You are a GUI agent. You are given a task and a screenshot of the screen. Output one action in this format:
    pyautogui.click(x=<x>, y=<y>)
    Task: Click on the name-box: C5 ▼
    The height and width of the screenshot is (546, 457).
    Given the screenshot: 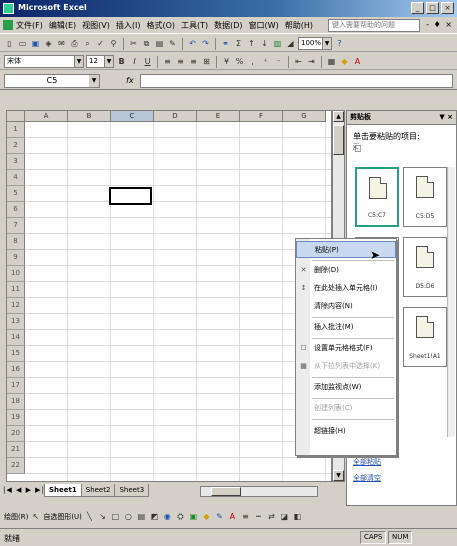 What is the action you would take?
    pyautogui.click(x=52, y=81)
    